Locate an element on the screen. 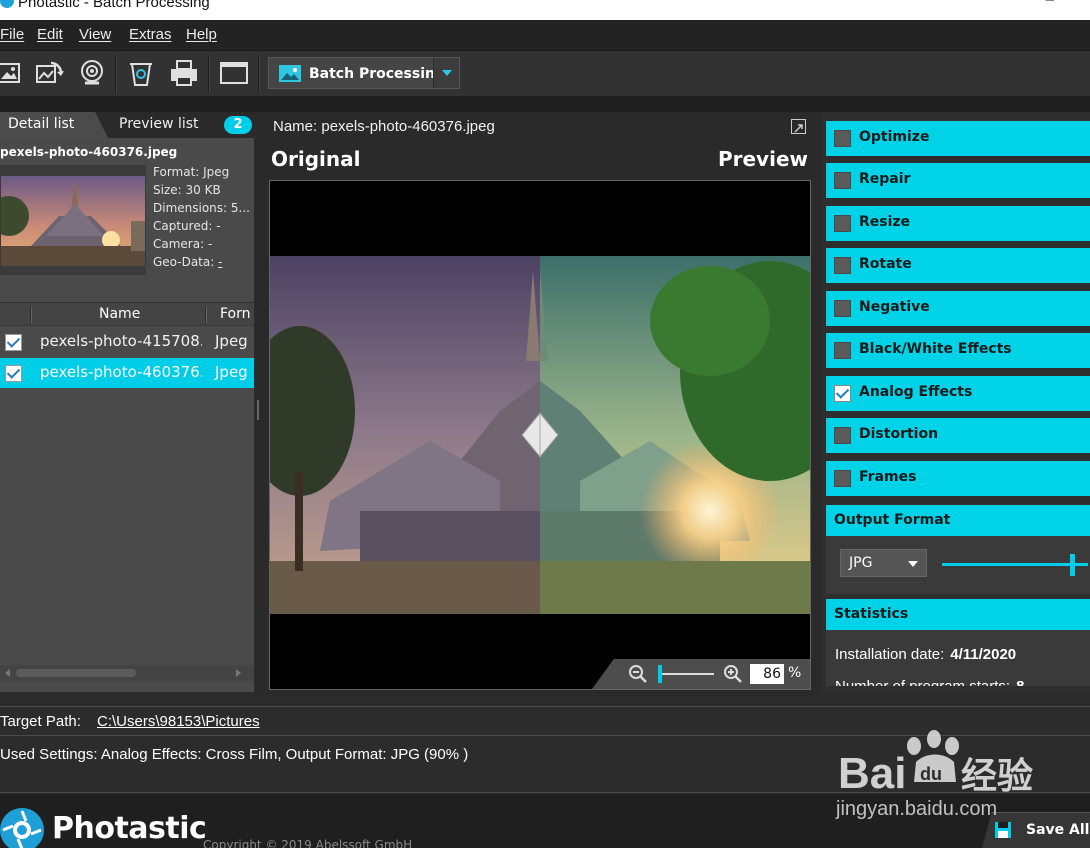  stat-label: Number of program starts: is located at coordinates (922, 682).